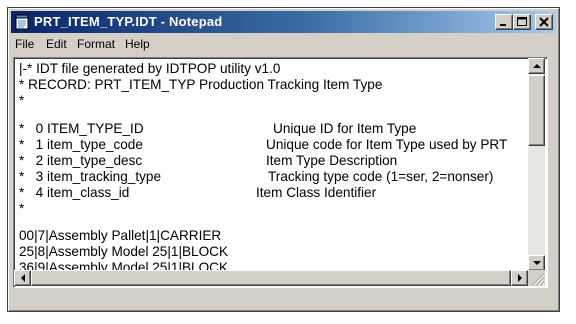  What do you see at coordinates (81, 160) in the screenshot?
I see `field-prefix: * 2 item_type_desc` at bounding box center [81, 160].